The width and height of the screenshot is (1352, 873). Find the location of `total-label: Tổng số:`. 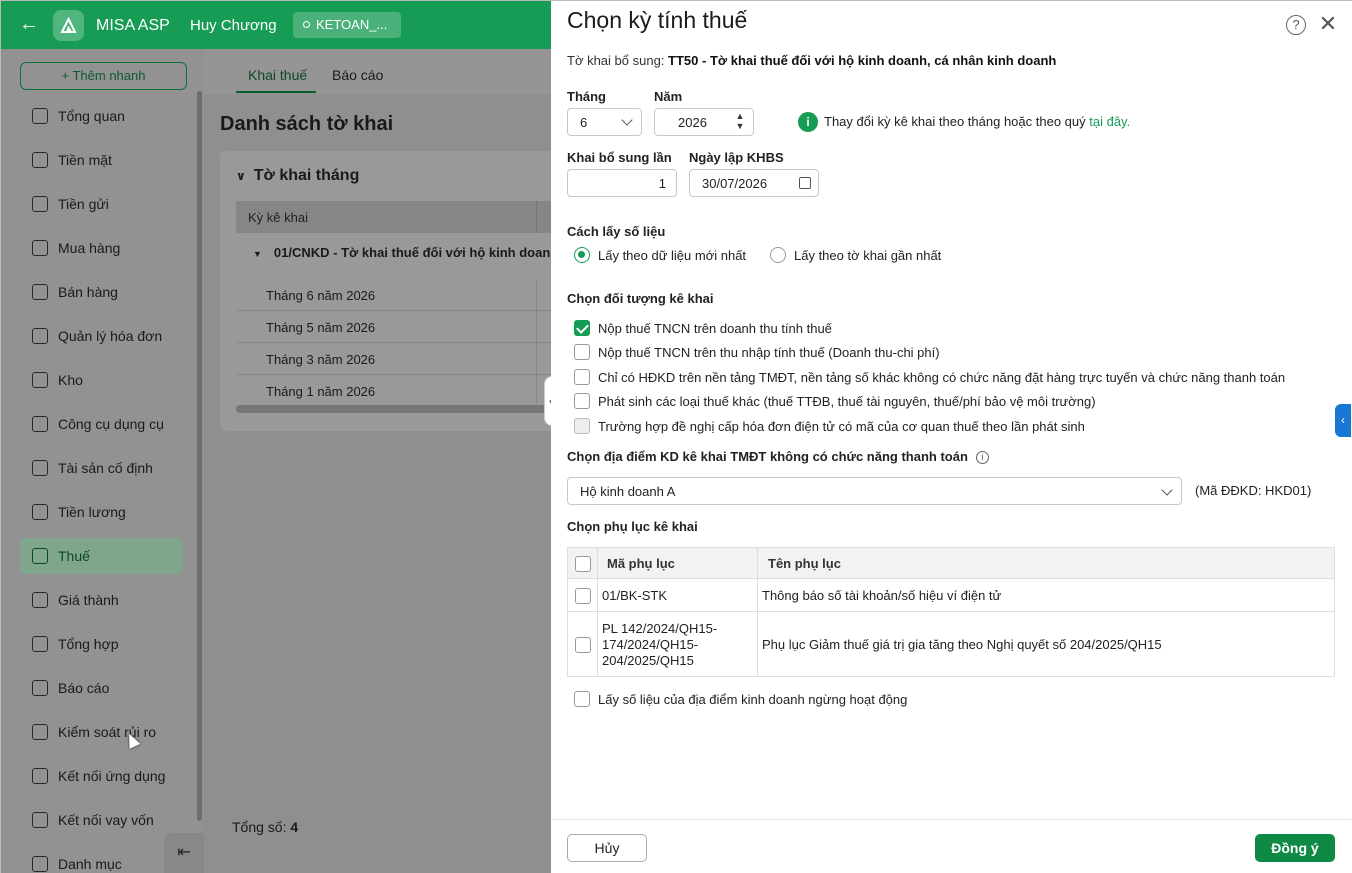

total-label: Tổng số: is located at coordinates (259, 827).